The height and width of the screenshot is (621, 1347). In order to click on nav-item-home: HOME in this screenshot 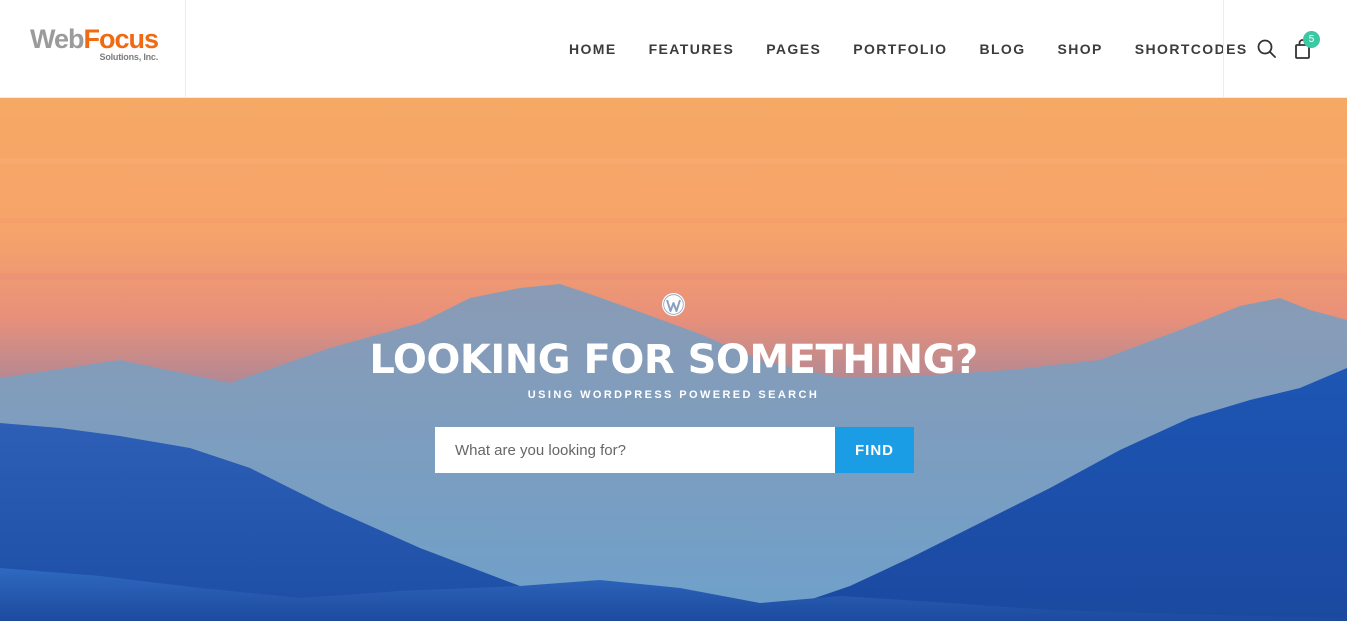, I will do `click(593, 49)`.